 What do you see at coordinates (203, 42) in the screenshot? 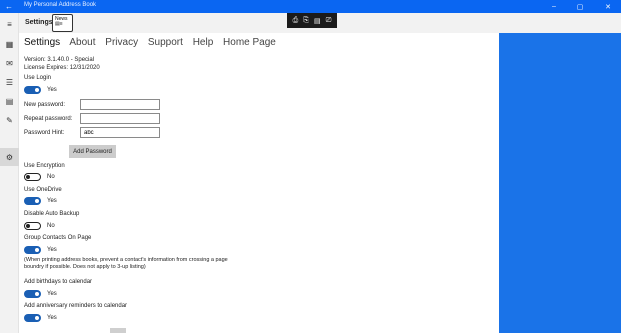
I see `nav-help: Help` at bounding box center [203, 42].